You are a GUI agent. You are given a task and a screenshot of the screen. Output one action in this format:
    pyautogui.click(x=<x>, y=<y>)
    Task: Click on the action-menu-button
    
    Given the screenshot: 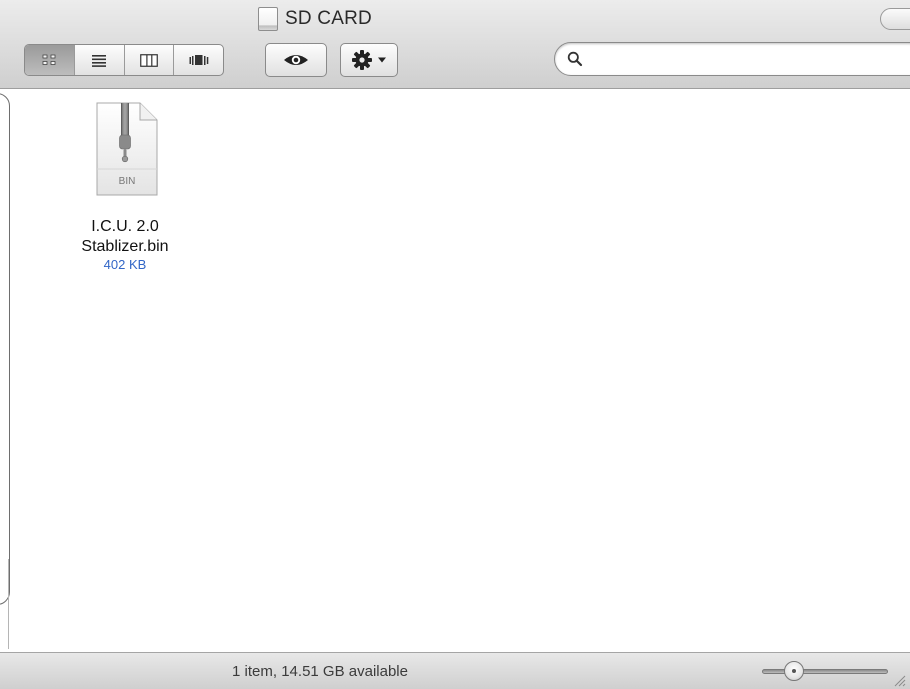 What is the action you would take?
    pyautogui.click(x=369, y=60)
    